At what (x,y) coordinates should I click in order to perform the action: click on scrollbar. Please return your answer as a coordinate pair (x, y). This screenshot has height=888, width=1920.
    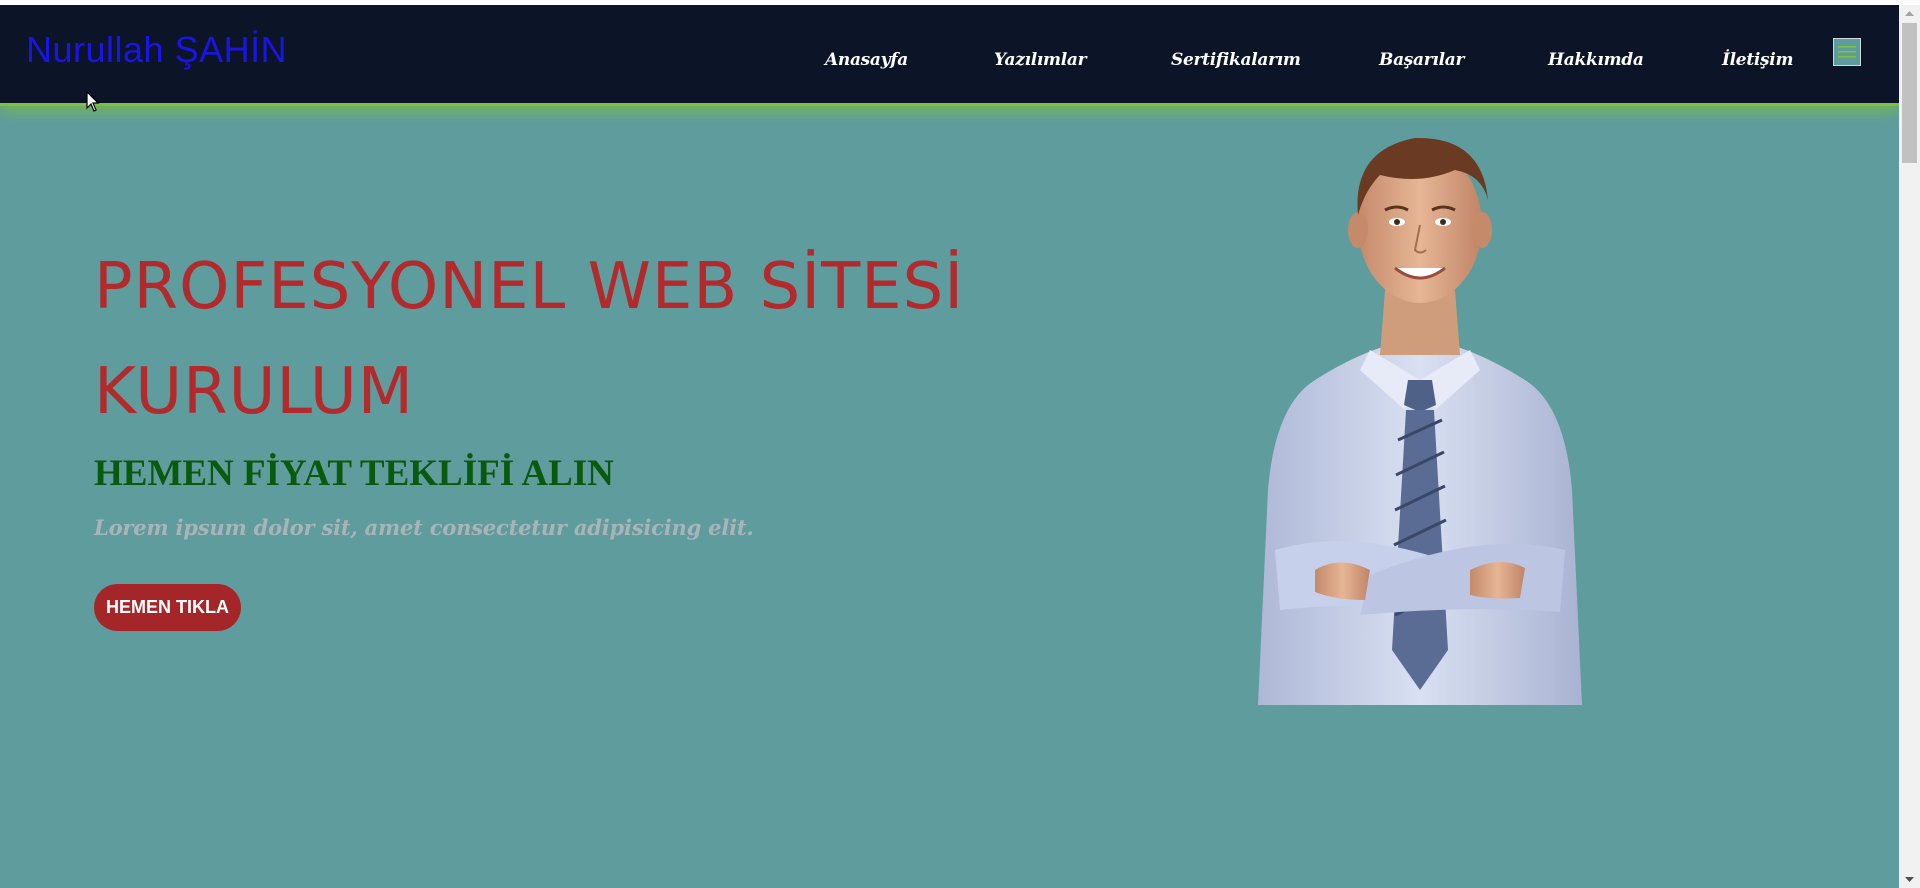
    Looking at the image, I should click on (1909, 446).